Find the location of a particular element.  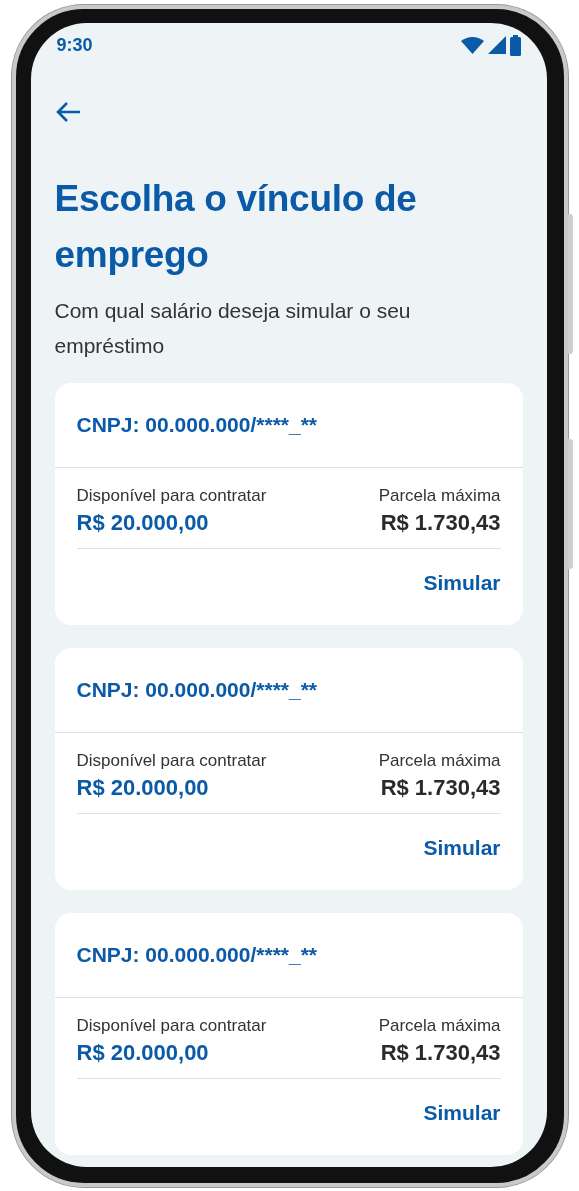

wifi-icon is located at coordinates (472, 45).